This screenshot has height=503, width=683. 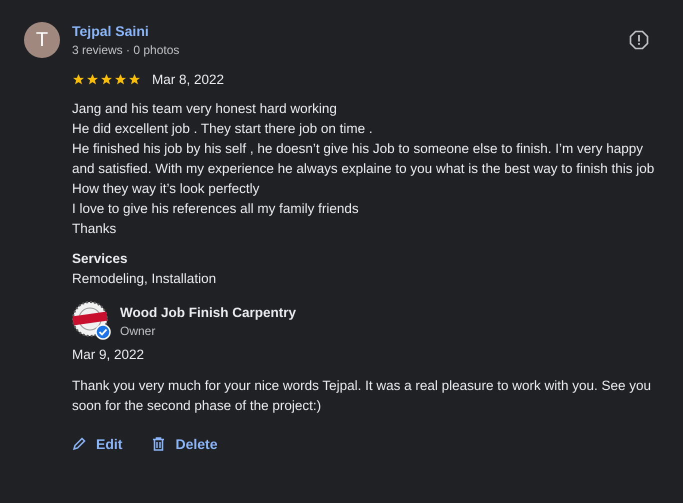 I want to click on delete-button: Delete, so click(x=185, y=444).